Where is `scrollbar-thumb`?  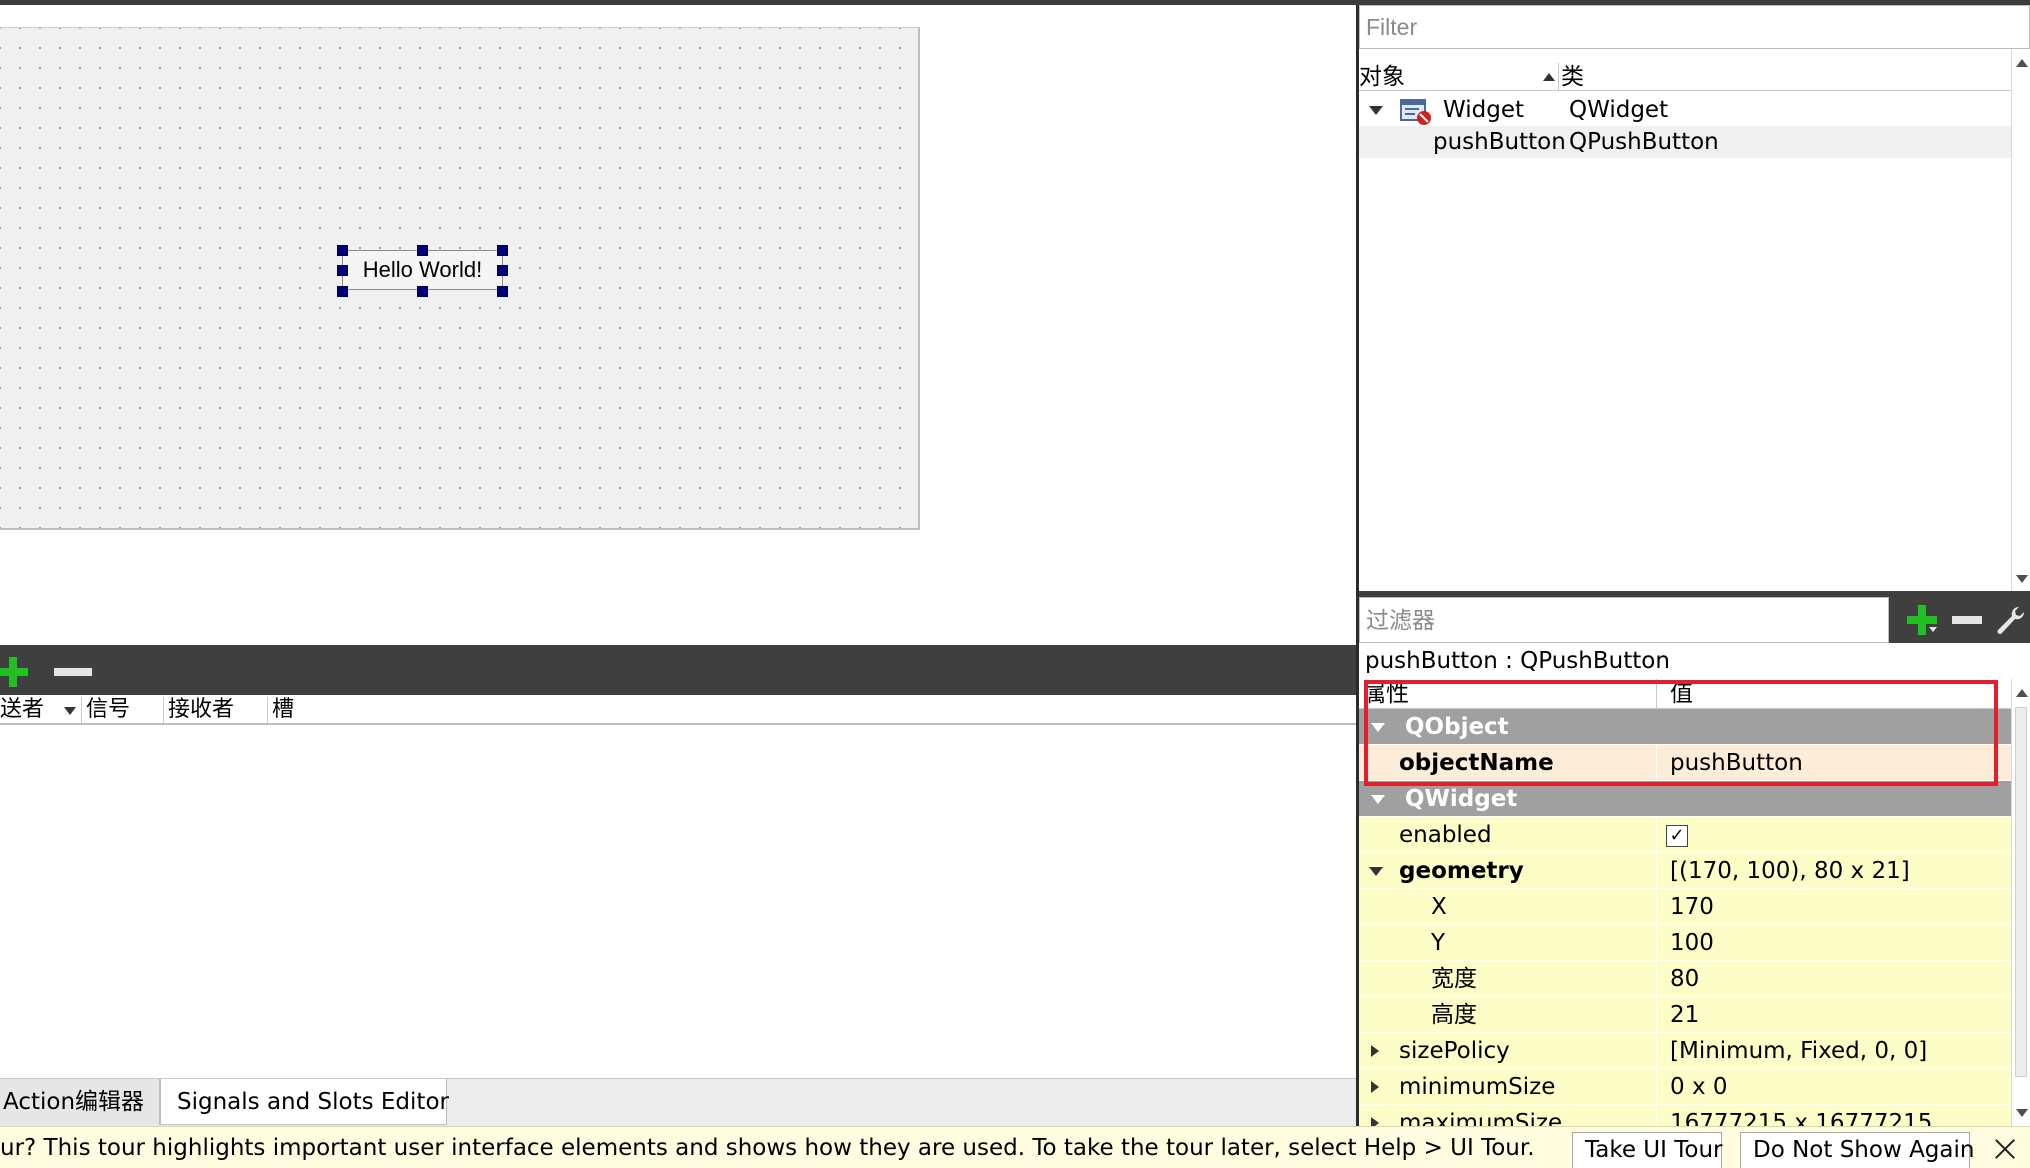
scrollbar-thumb is located at coordinates (2021, 892).